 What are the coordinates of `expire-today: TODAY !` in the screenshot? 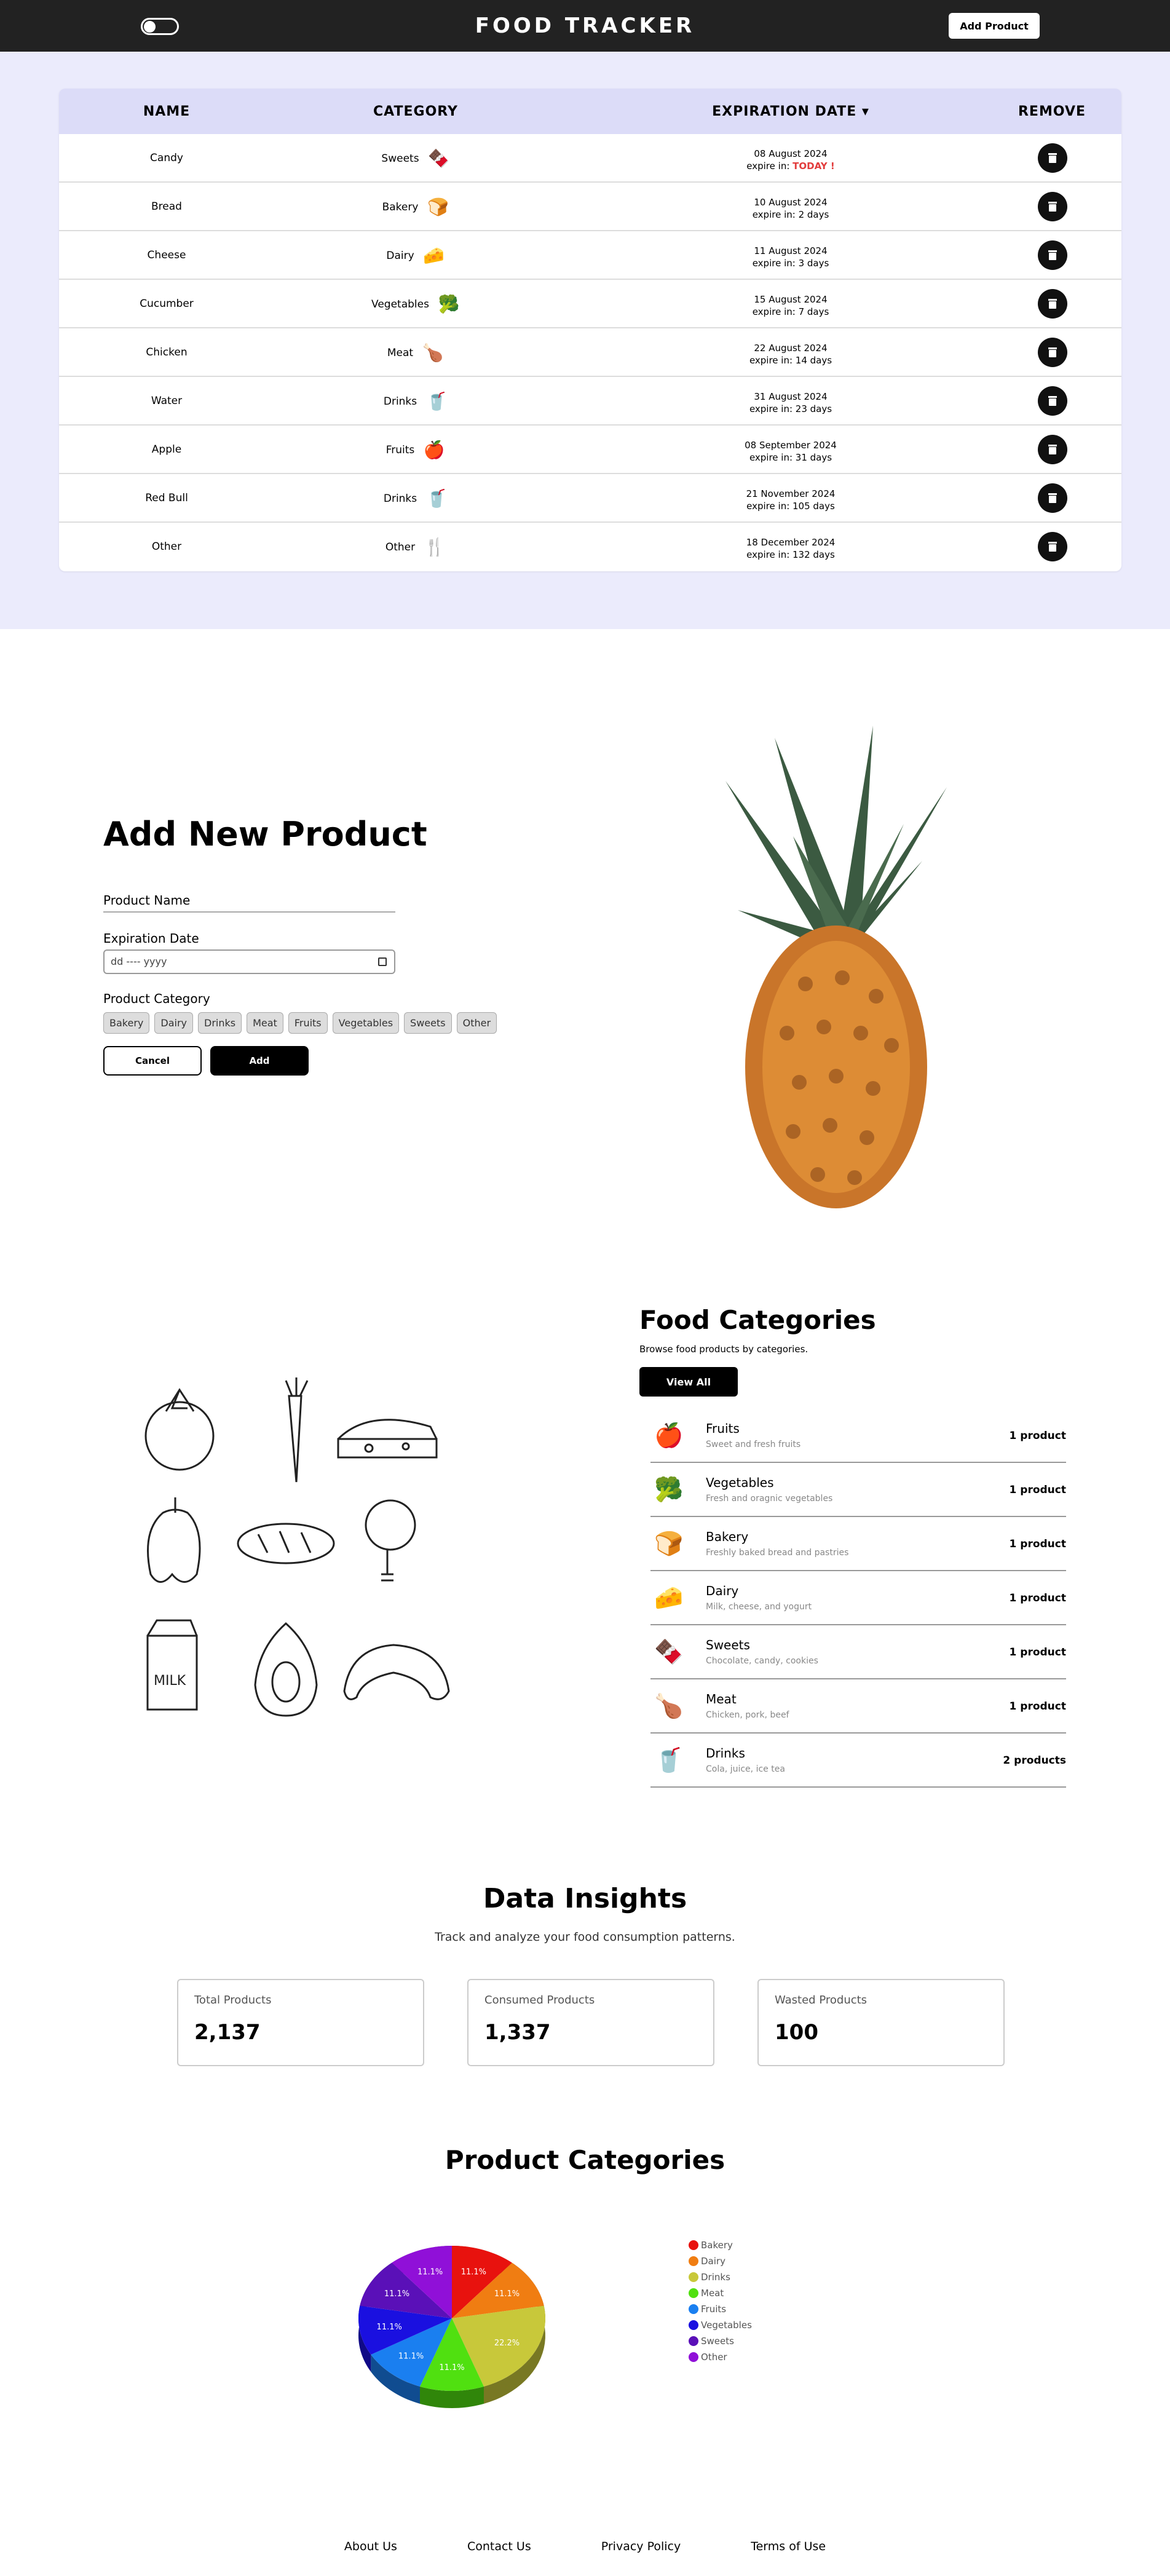 It's located at (814, 166).